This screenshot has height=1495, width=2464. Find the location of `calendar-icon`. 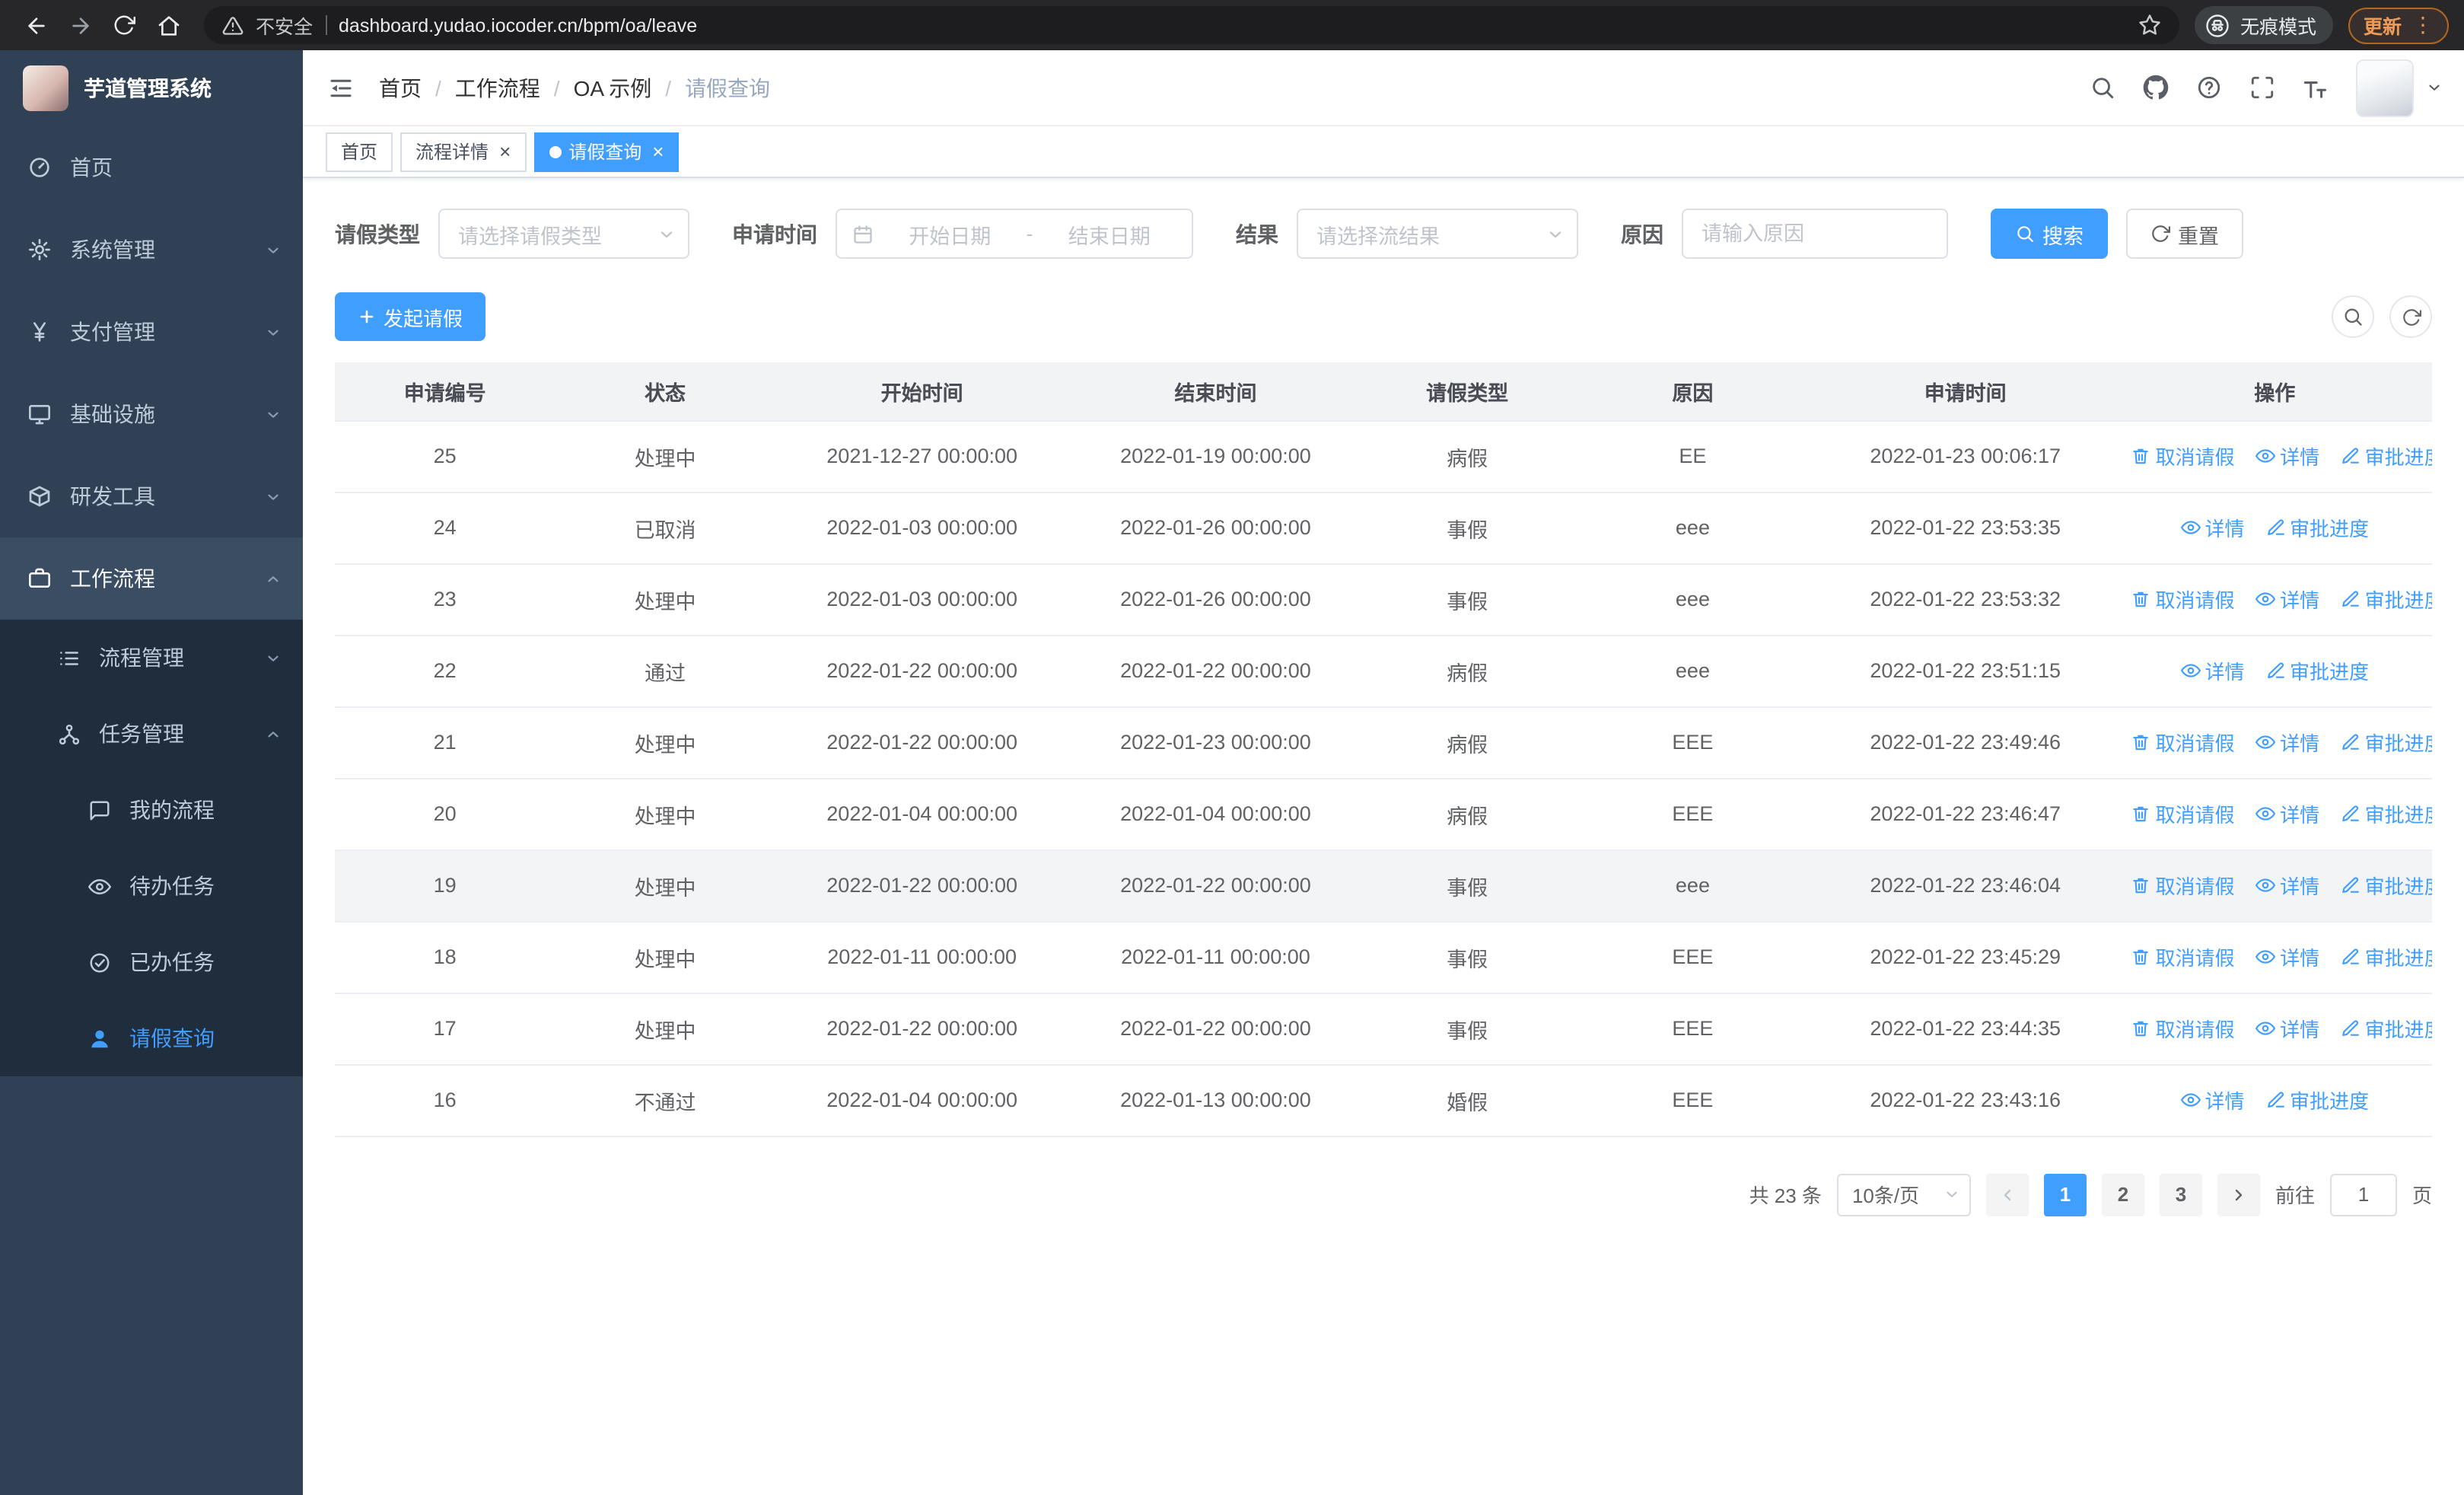

calendar-icon is located at coordinates (863, 233).